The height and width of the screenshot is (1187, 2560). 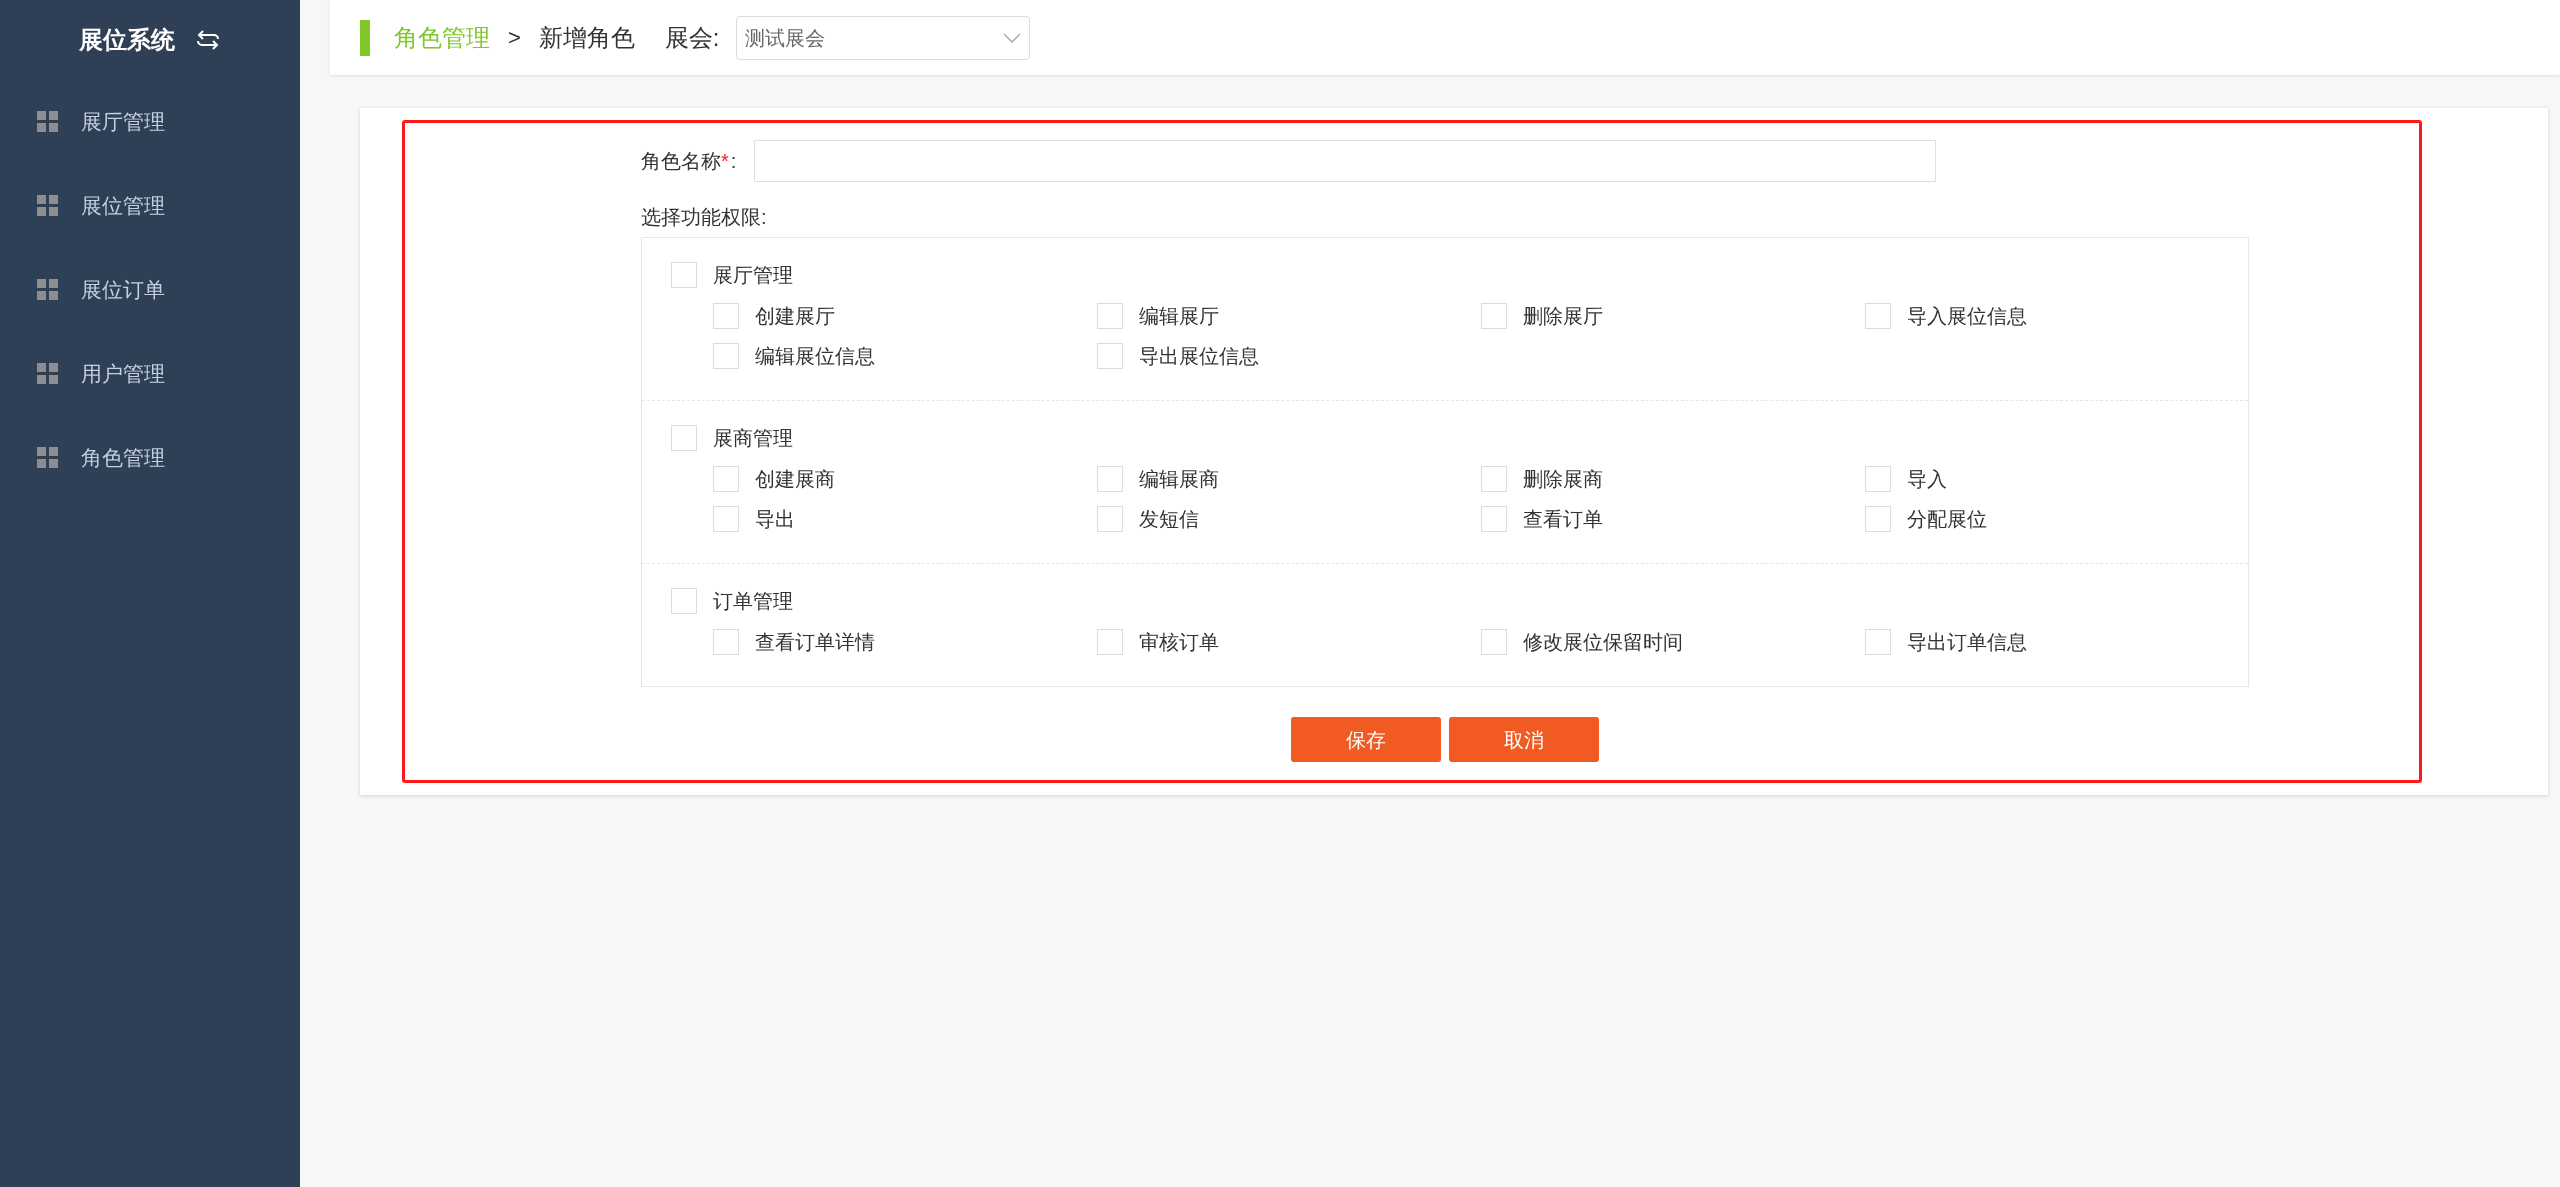 What do you see at coordinates (127, 40) in the screenshot?
I see `app-title: 展位系统` at bounding box center [127, 40].